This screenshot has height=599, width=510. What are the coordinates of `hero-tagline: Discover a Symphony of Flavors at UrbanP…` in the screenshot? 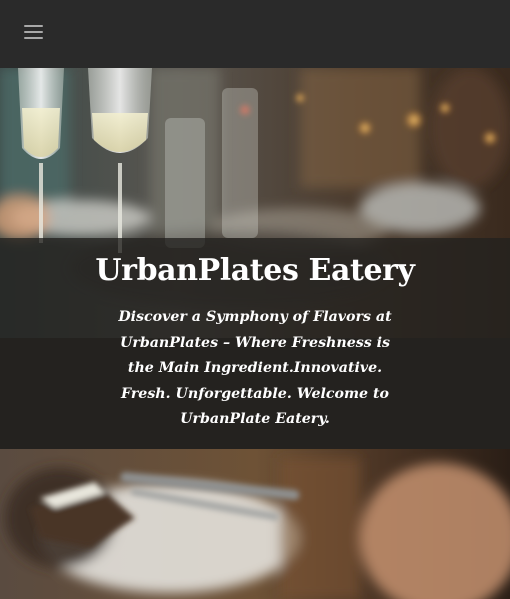 It's located at (255, 368).